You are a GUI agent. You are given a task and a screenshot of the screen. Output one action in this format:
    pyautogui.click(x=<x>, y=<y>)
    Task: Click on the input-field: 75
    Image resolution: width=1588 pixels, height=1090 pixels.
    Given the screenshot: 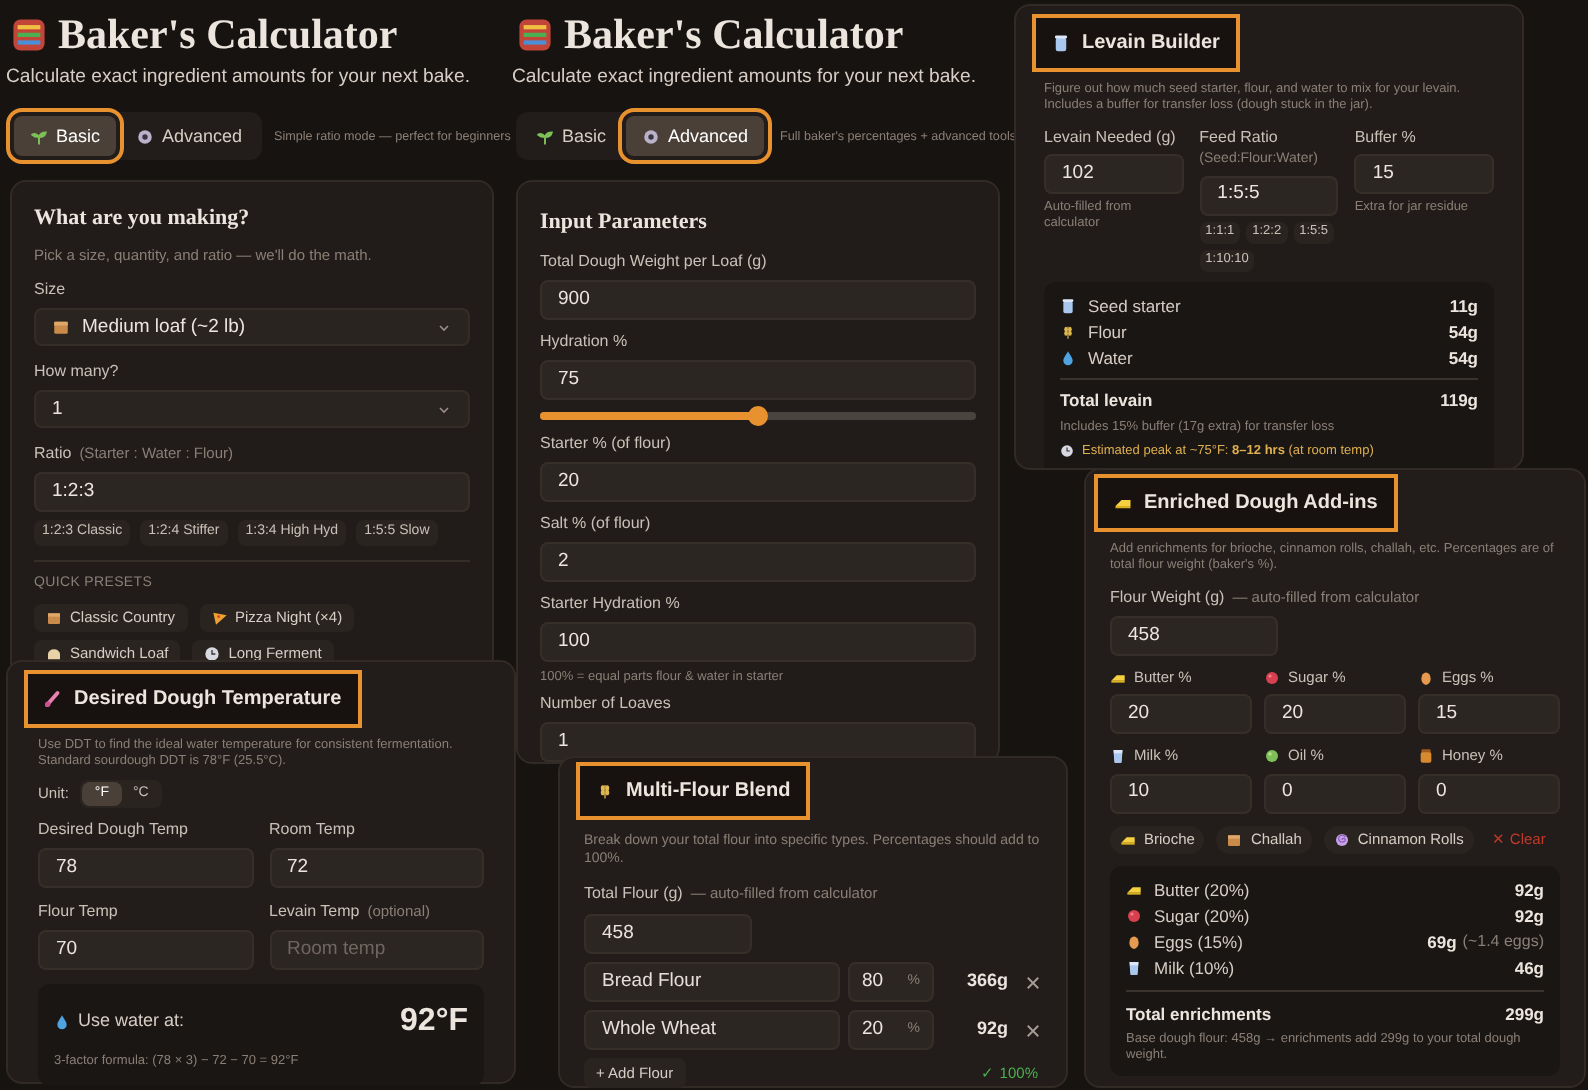 What is the action you would take?
    pyautogui.click(x=758, y=379)
    